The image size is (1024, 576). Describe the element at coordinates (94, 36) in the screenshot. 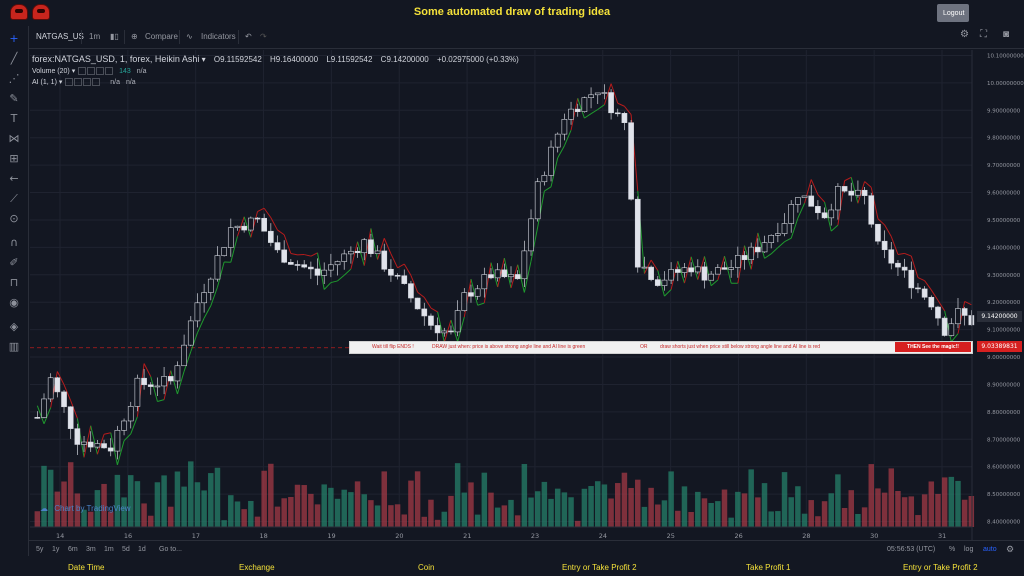

I see `interval-selector: 1m` at that location.